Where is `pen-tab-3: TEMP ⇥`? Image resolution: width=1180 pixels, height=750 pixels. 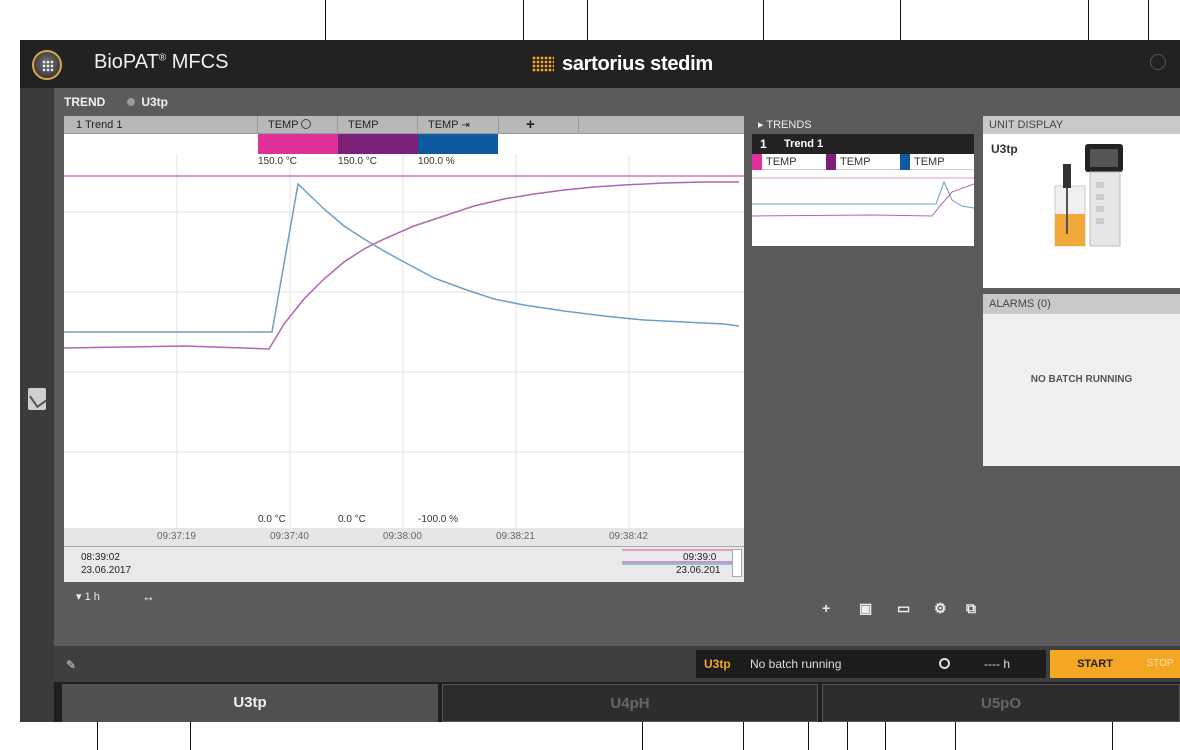
pen-tab-3: TEMP ⇥ is located at coordinates (449, 125).